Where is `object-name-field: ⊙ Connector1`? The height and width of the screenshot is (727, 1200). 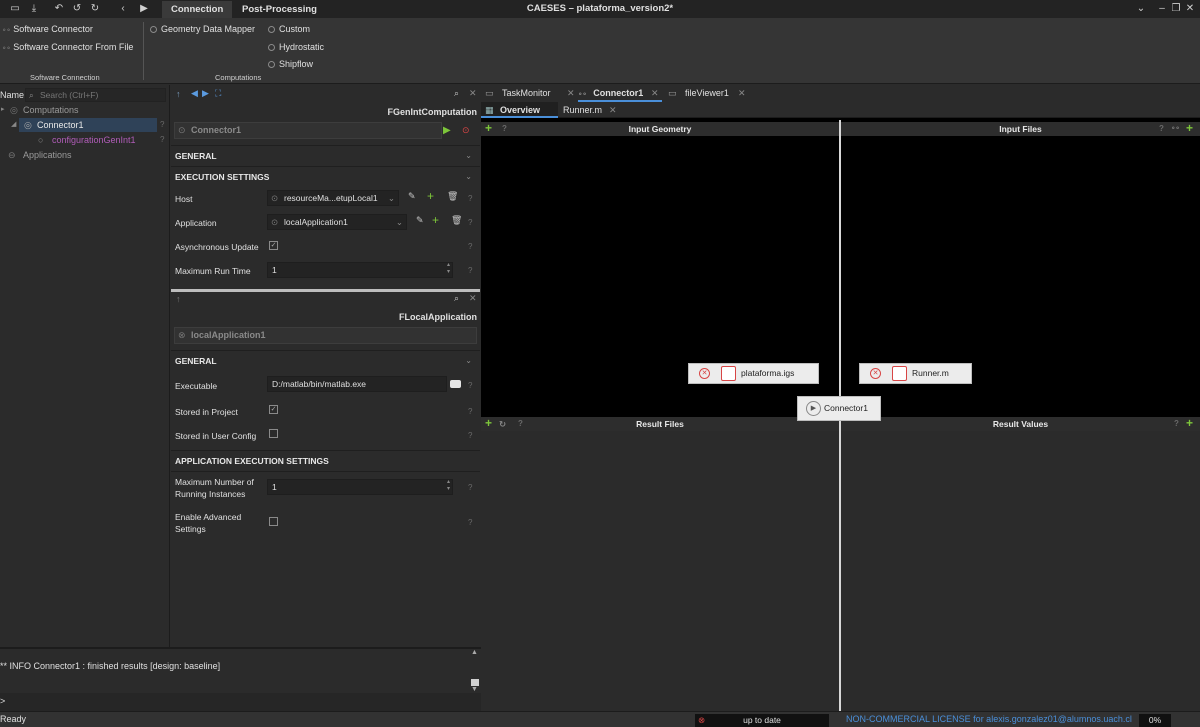 object-name-field: ⊙ Connector1 is located at coordinates (308, 130).